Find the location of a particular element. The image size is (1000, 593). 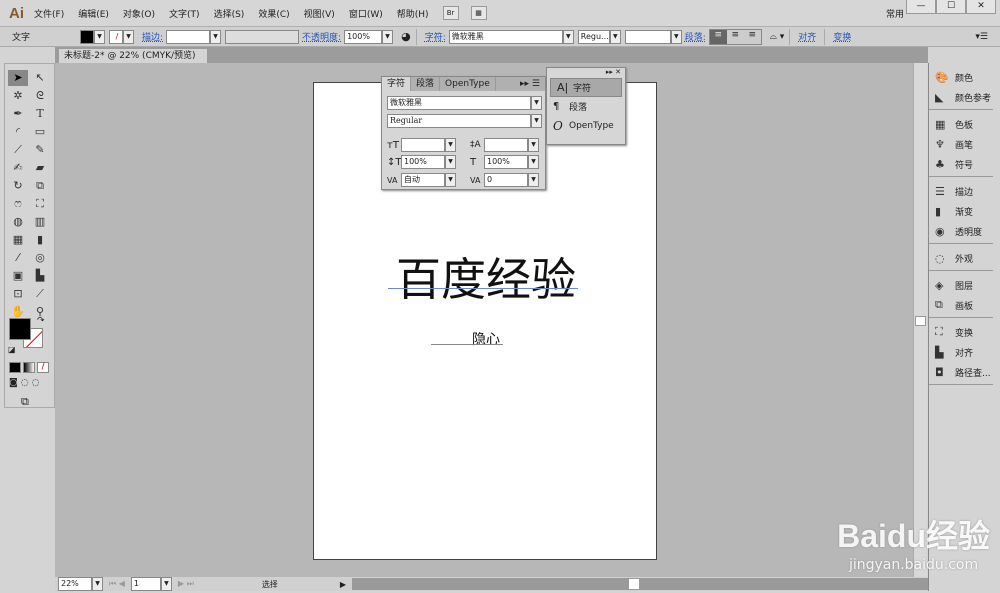

type-tool-icon: T is located at coordinates (40, 114).